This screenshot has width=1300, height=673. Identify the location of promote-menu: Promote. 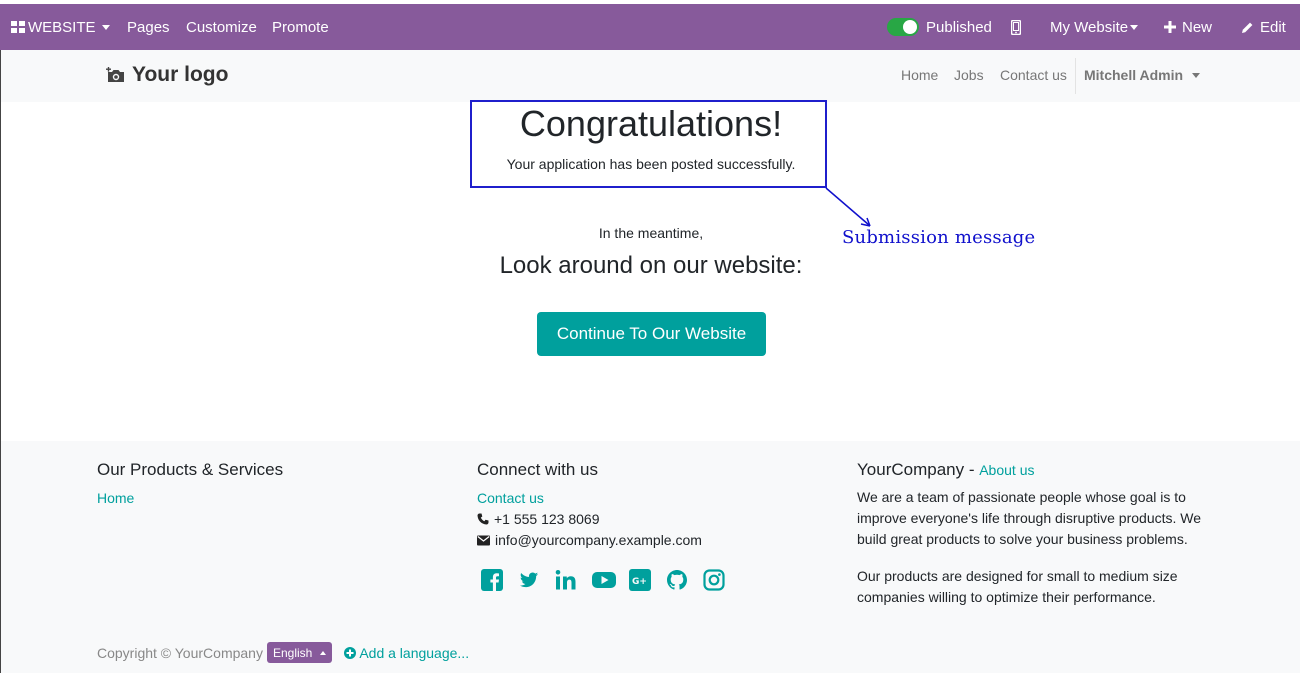
(300, 27).